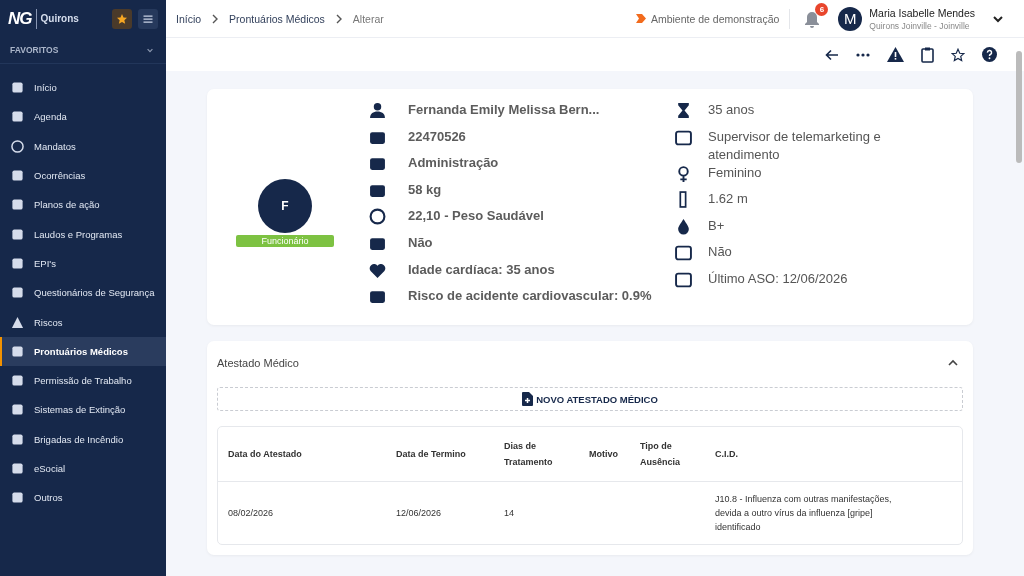 The image size is (1024, 576). I want to click on clipboard-icon, so click(927, 54).